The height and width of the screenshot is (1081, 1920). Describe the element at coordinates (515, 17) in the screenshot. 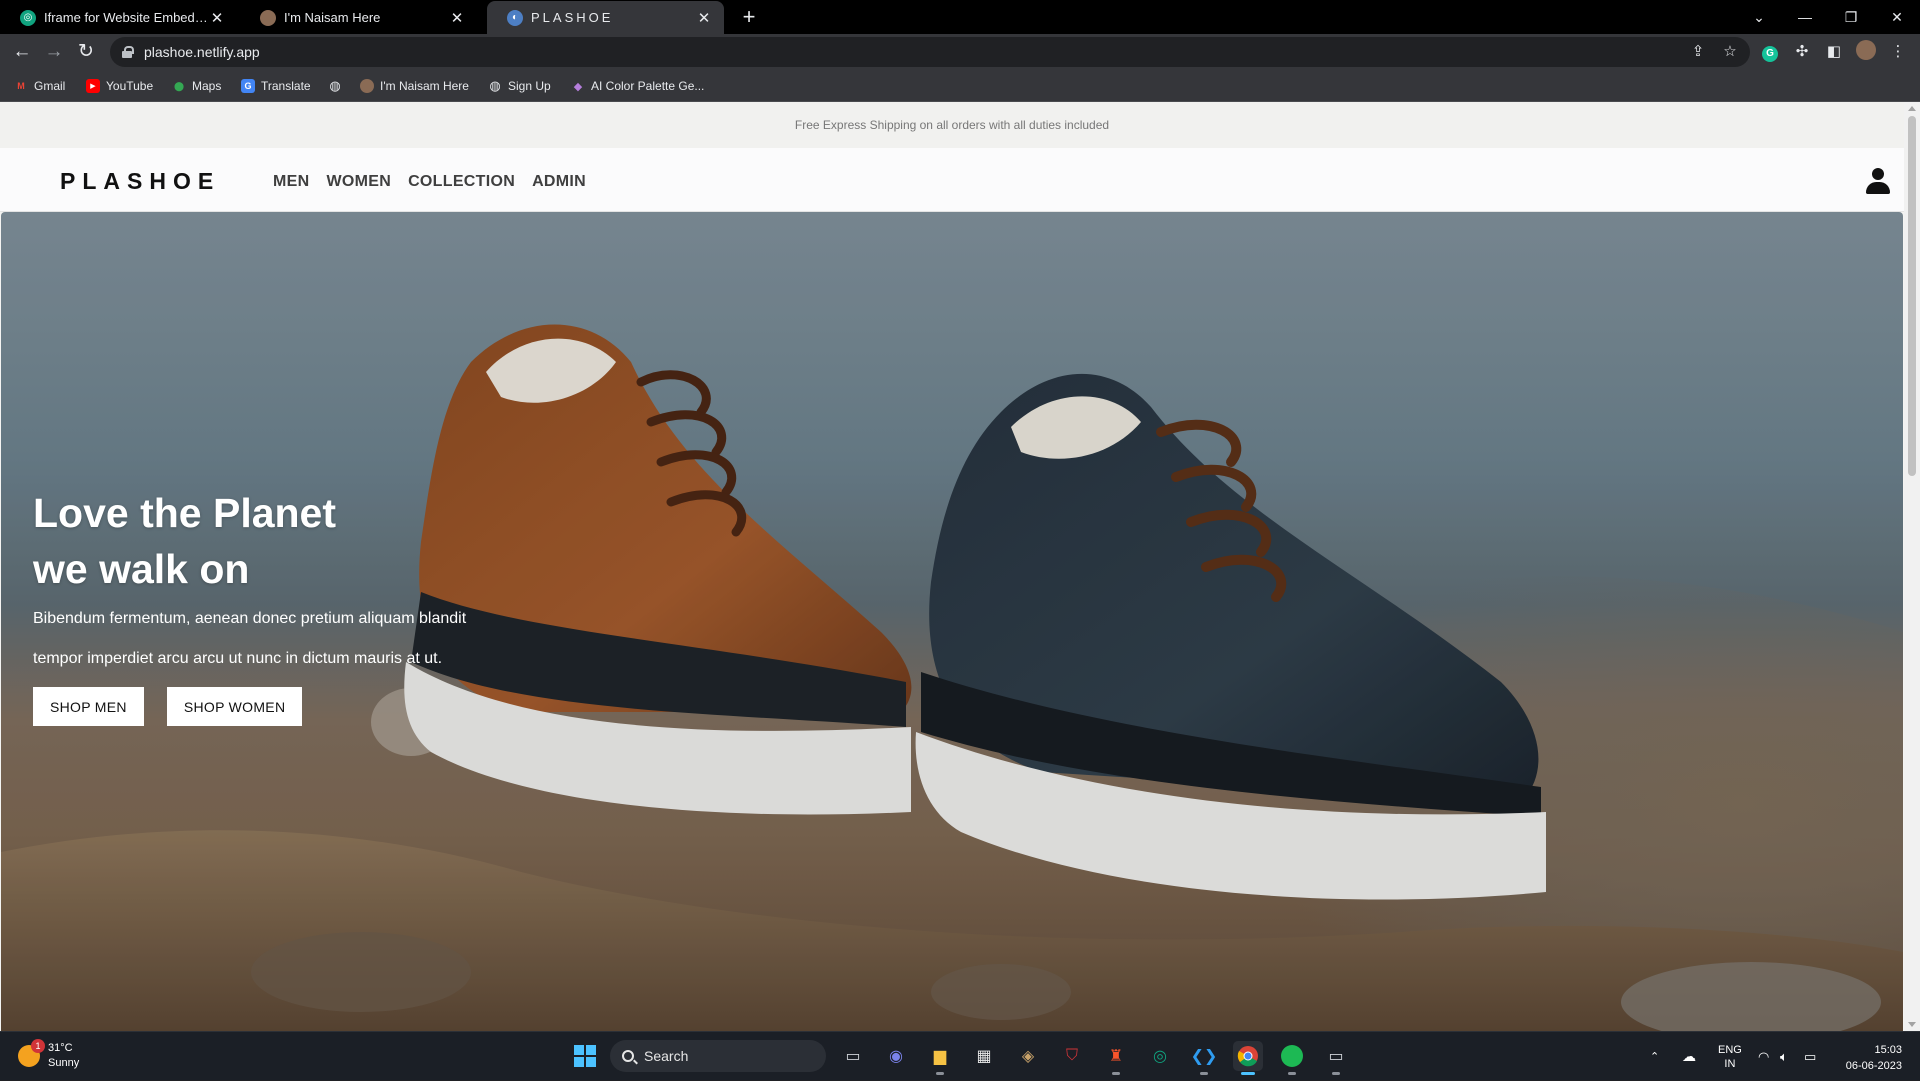

I see `plashoe-favicon-icon: ◐` at that location.